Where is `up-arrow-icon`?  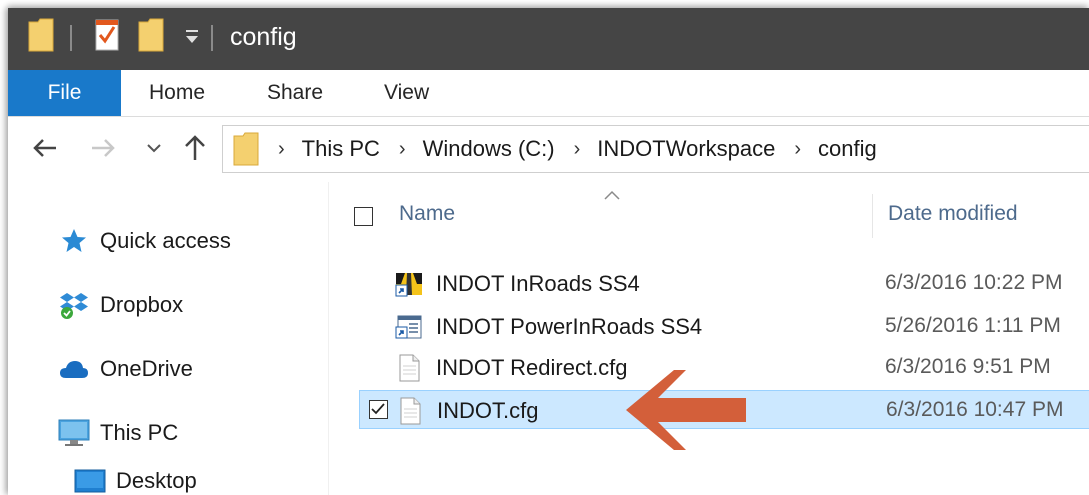
up-arrow-icon is located at coordinates (195, 147).